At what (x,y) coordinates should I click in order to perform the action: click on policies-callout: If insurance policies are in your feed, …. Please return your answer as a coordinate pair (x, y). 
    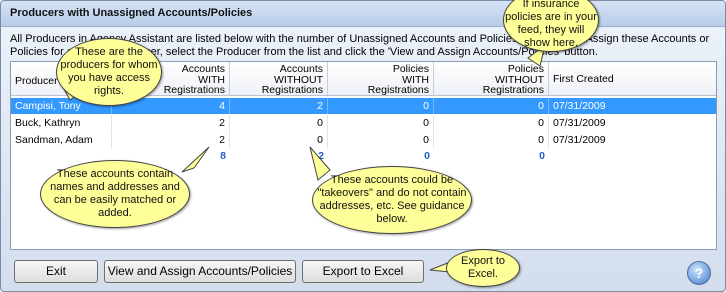
    Looking at the image, I should click on (551, 26).